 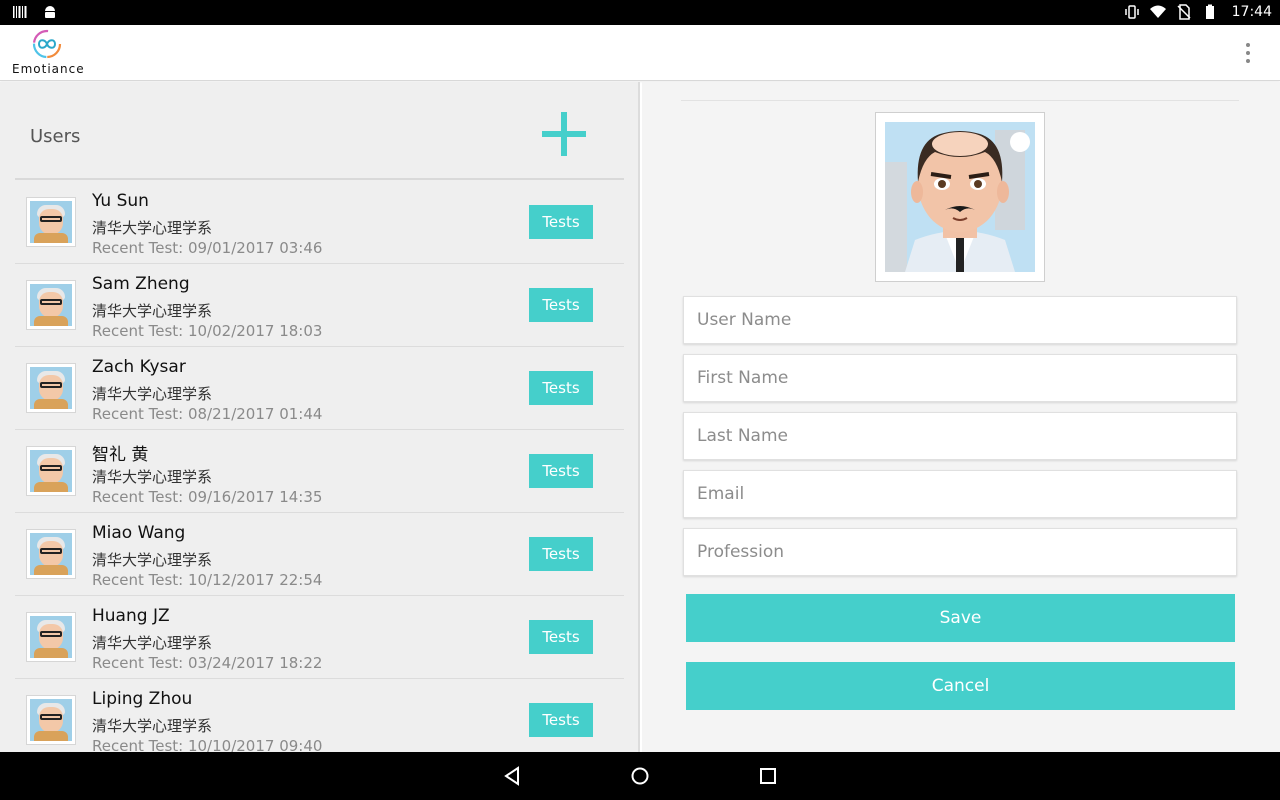 I want to click on user-recent-test: Recent Test: 10/02/2017 18:03, so click(x=207, y=331).